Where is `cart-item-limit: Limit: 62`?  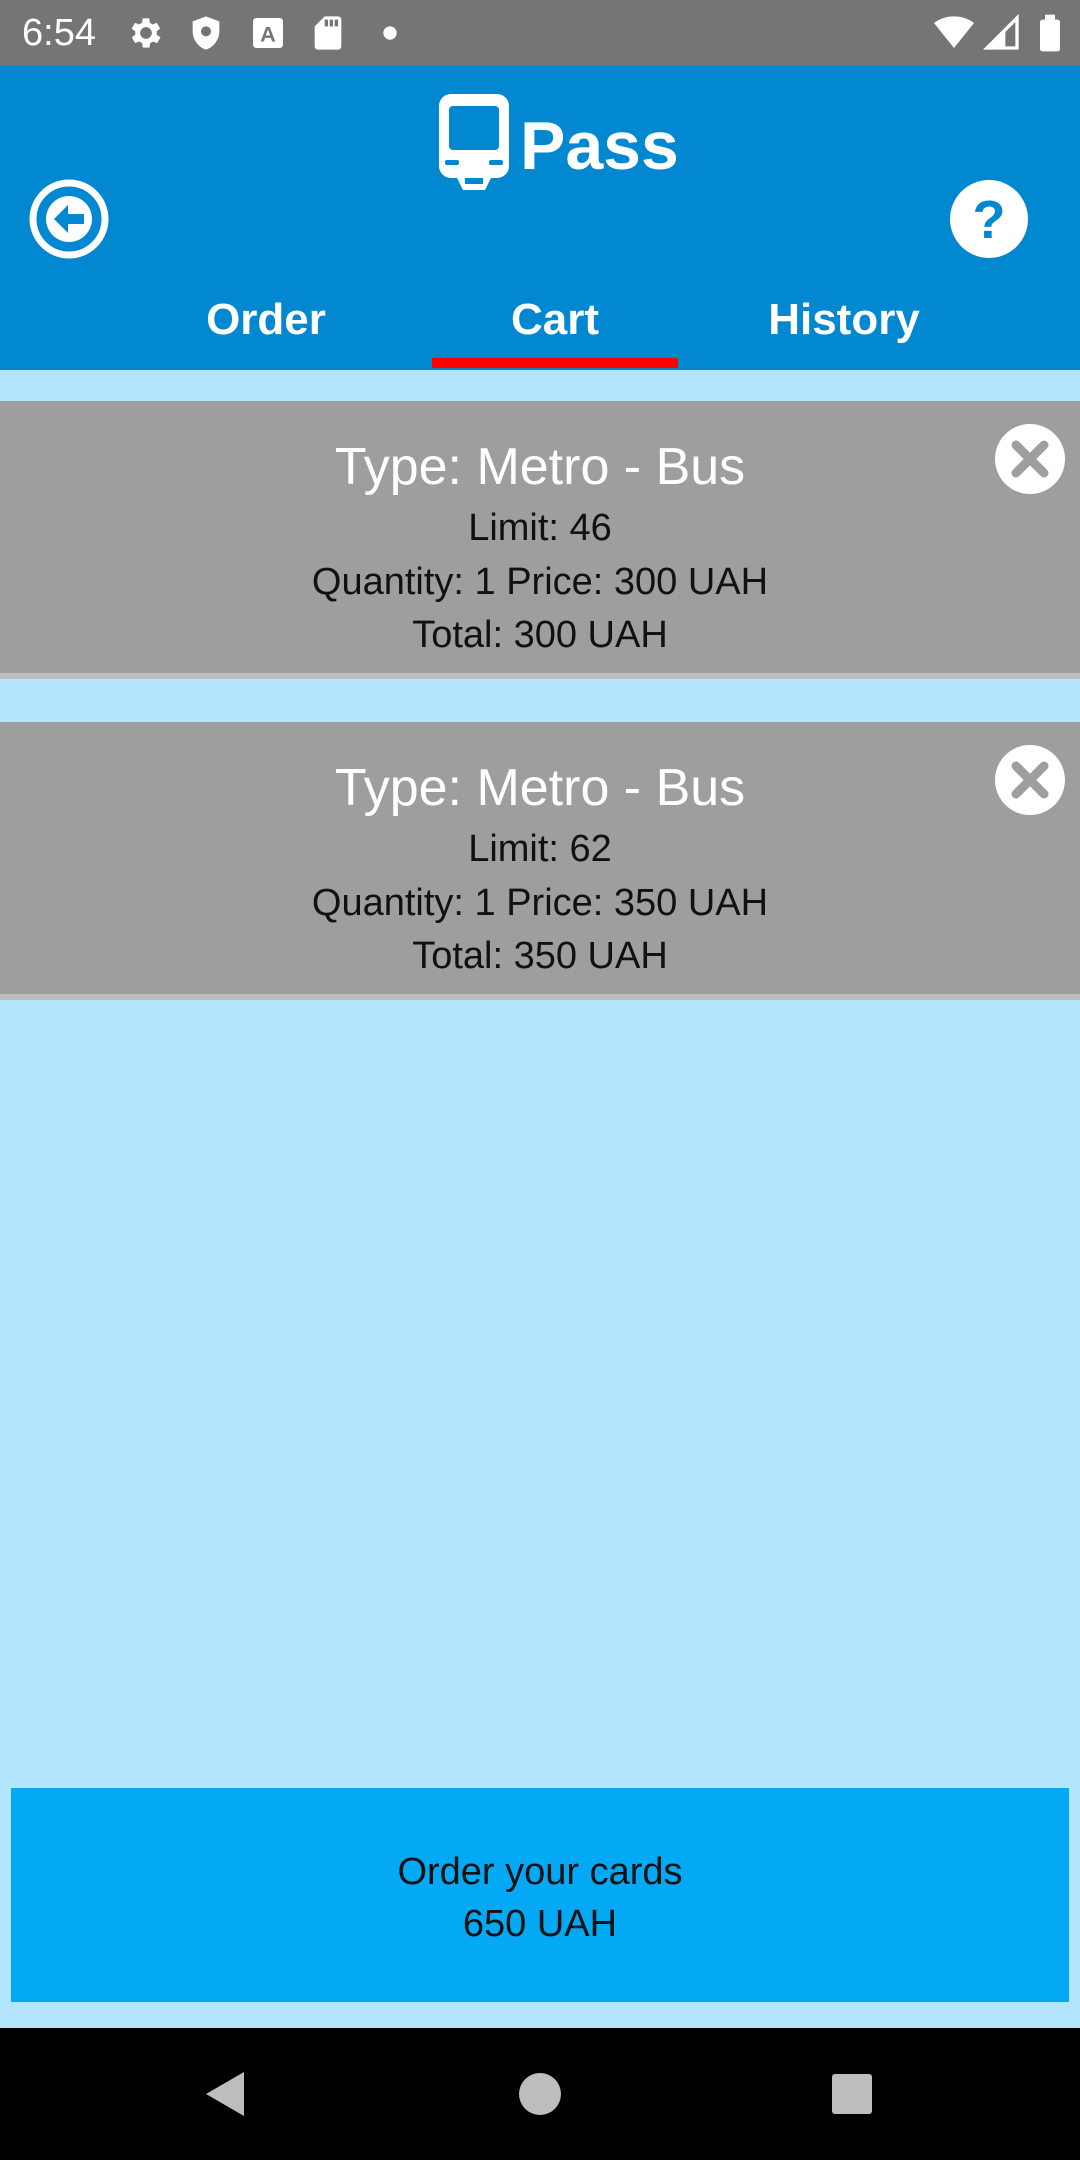 cart-item-limit: Limit: 62 is located at coordinates (540, 849).